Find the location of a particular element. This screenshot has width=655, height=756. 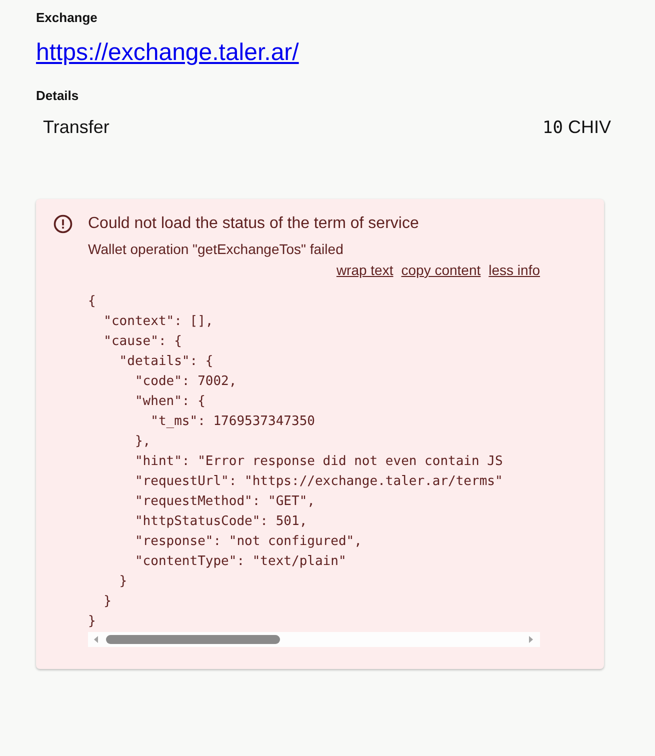

scrollbar is located at coordinates (314, 639).